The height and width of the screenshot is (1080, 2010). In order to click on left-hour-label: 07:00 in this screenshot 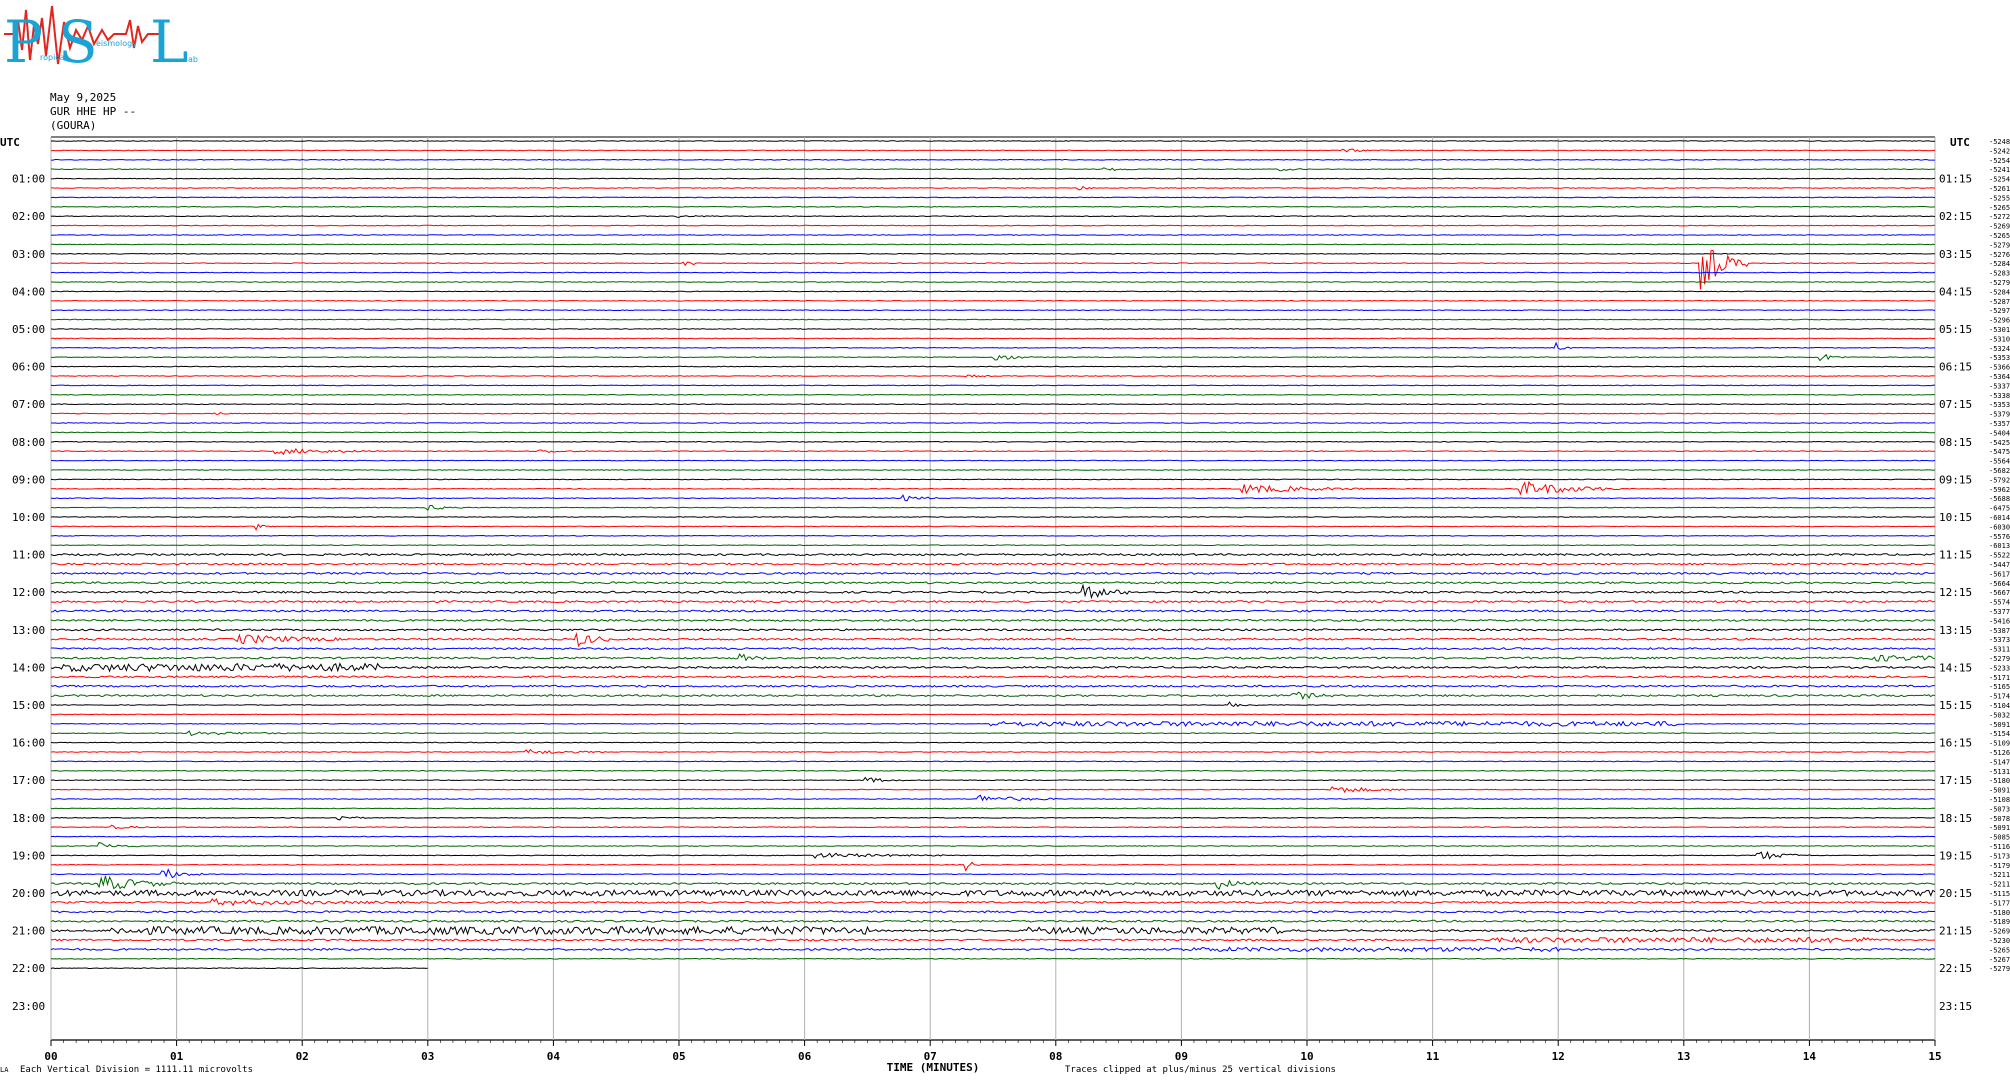, I will do `click(28, 404)`.